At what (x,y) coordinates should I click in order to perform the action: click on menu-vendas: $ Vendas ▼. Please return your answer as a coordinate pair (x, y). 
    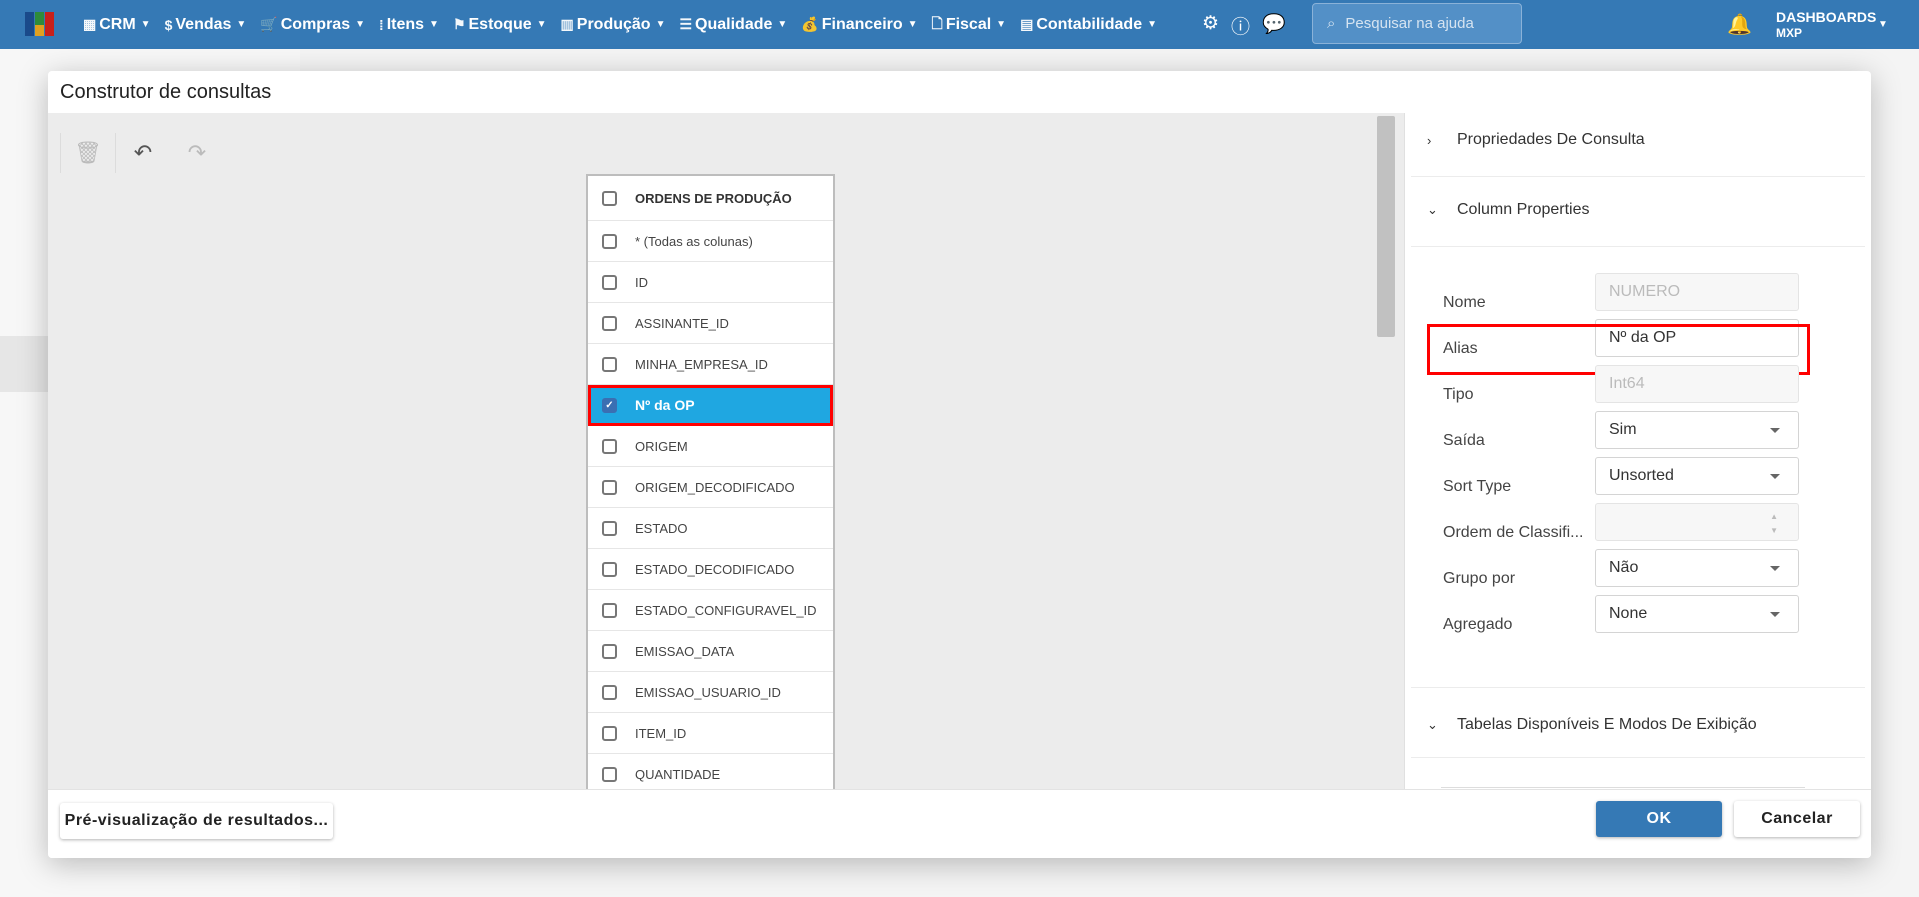
    Looking at the image, I should click on (206, 25).